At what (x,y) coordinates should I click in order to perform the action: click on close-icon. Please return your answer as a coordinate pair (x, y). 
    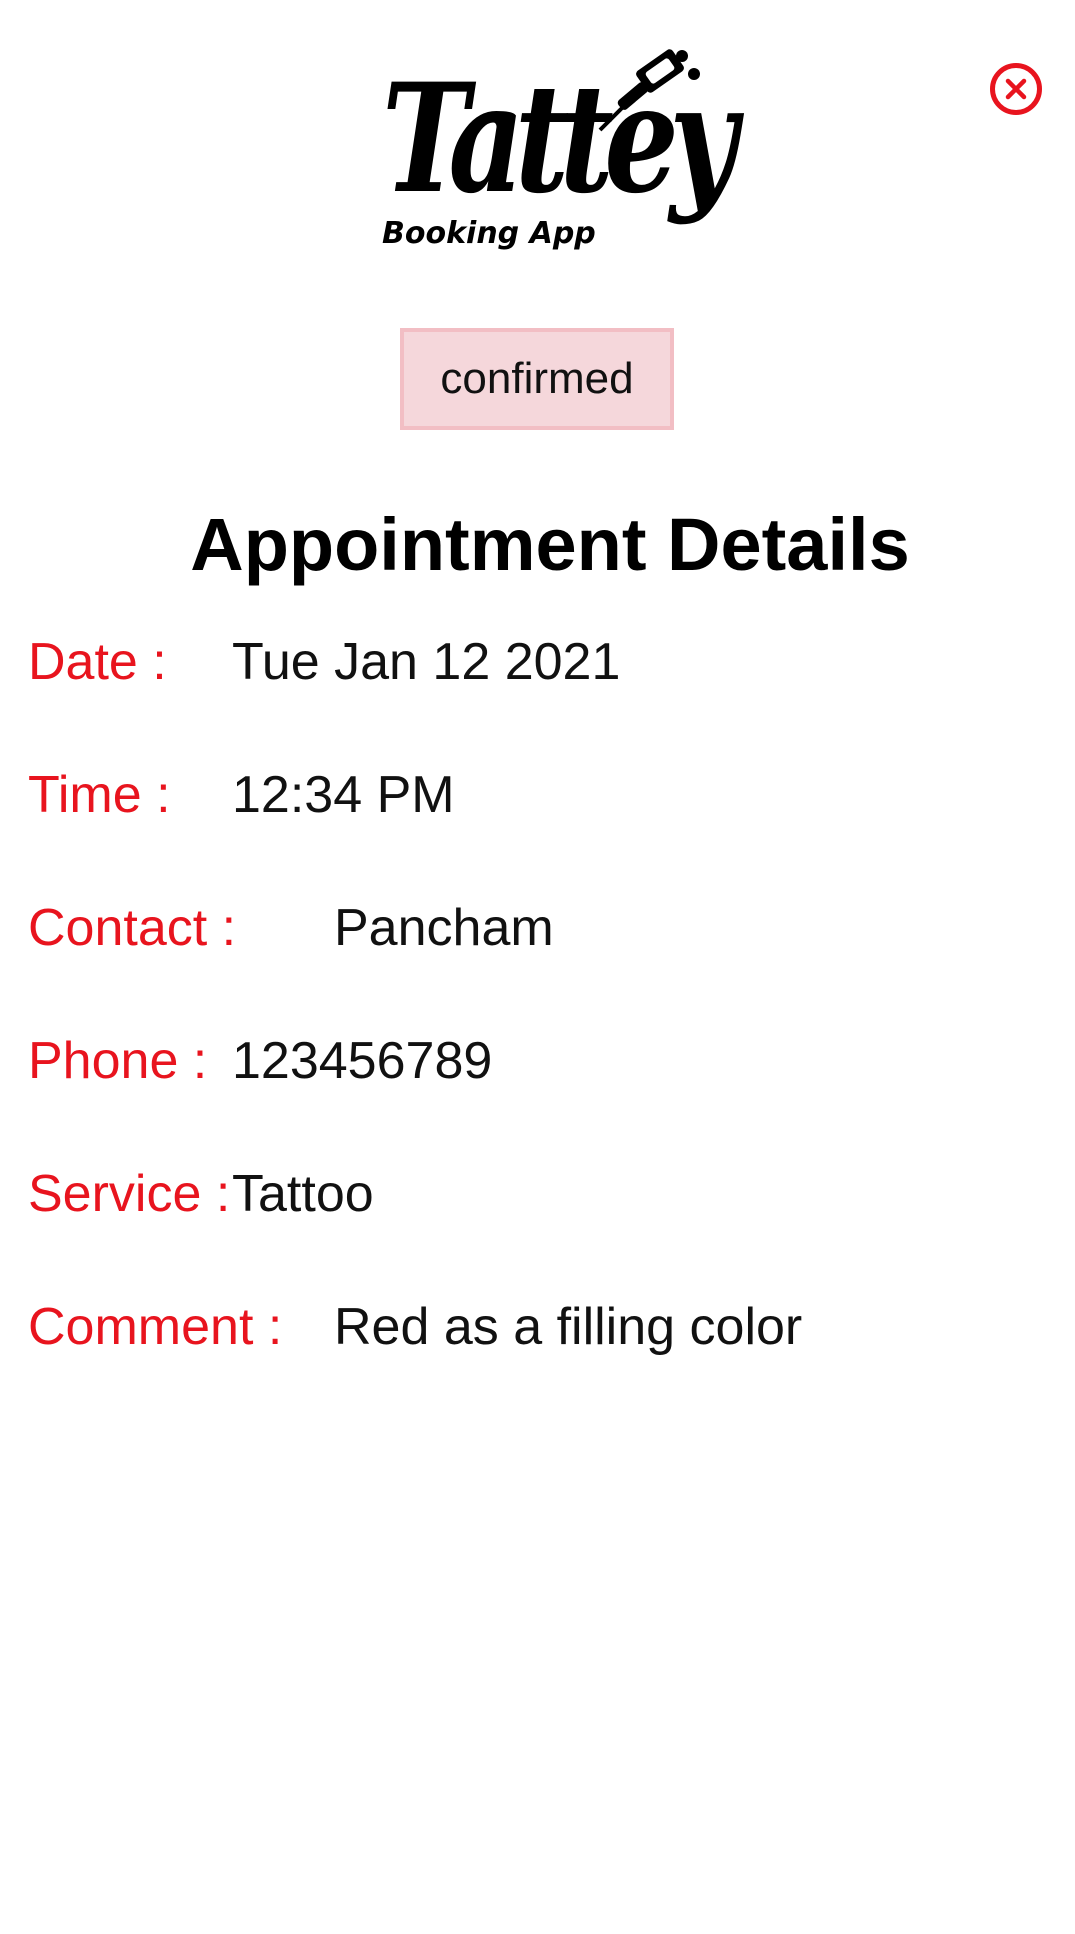
    Looking at the image, I should click on (1016, 89).